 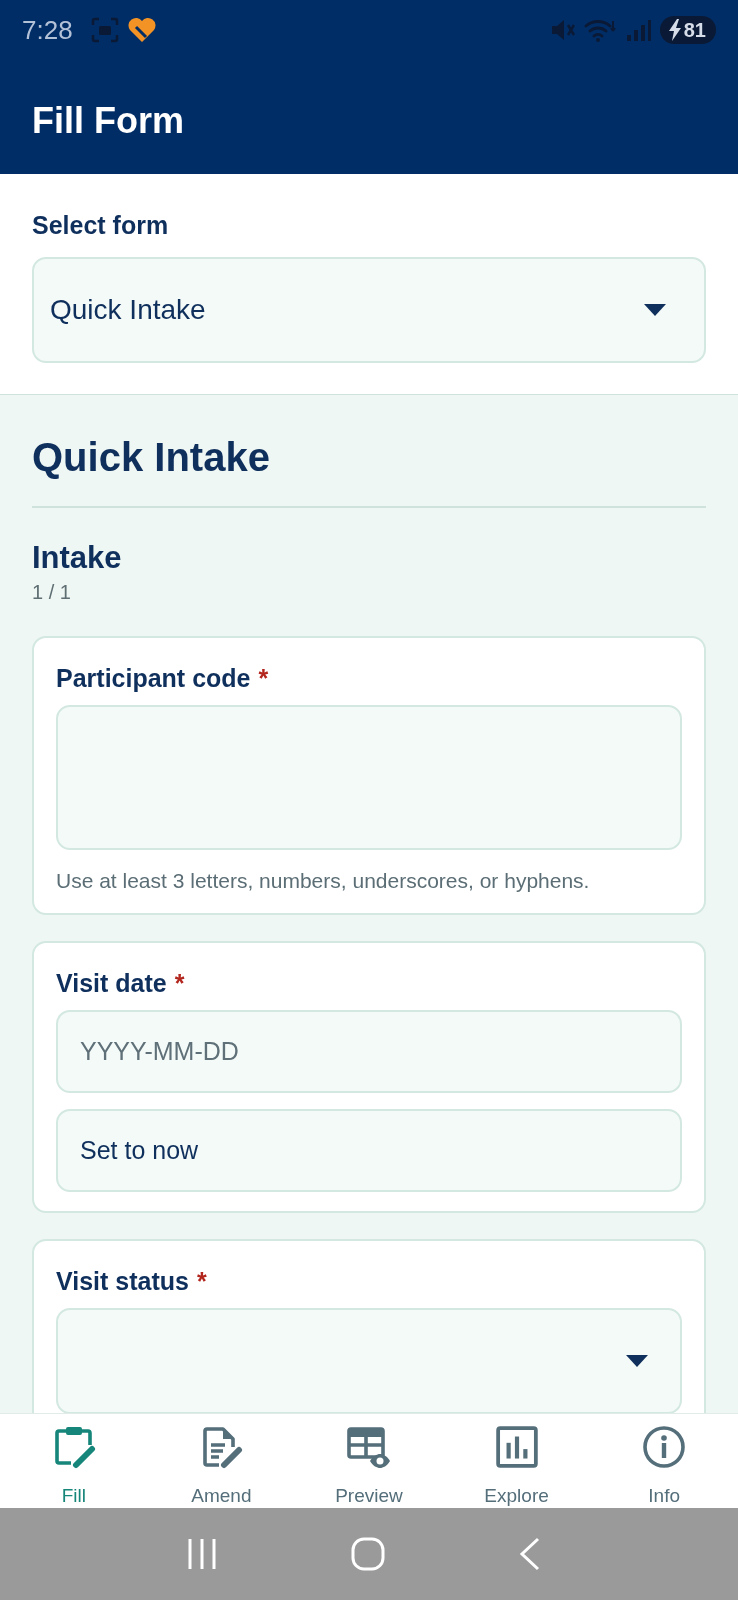 What do you see at coordinates (562, 30) in the screenshot?
I see `mute-icon` at bounding box center [562, 30].